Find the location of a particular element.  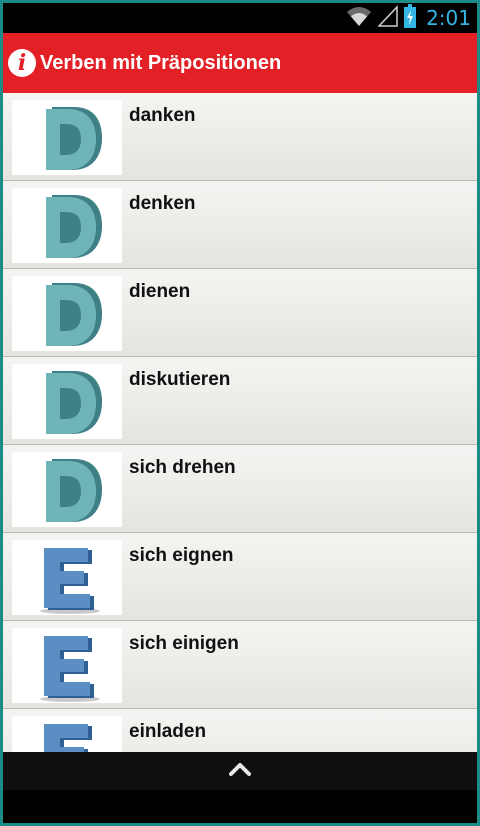

list-item-label: danken is located at coordinates (162, 115).